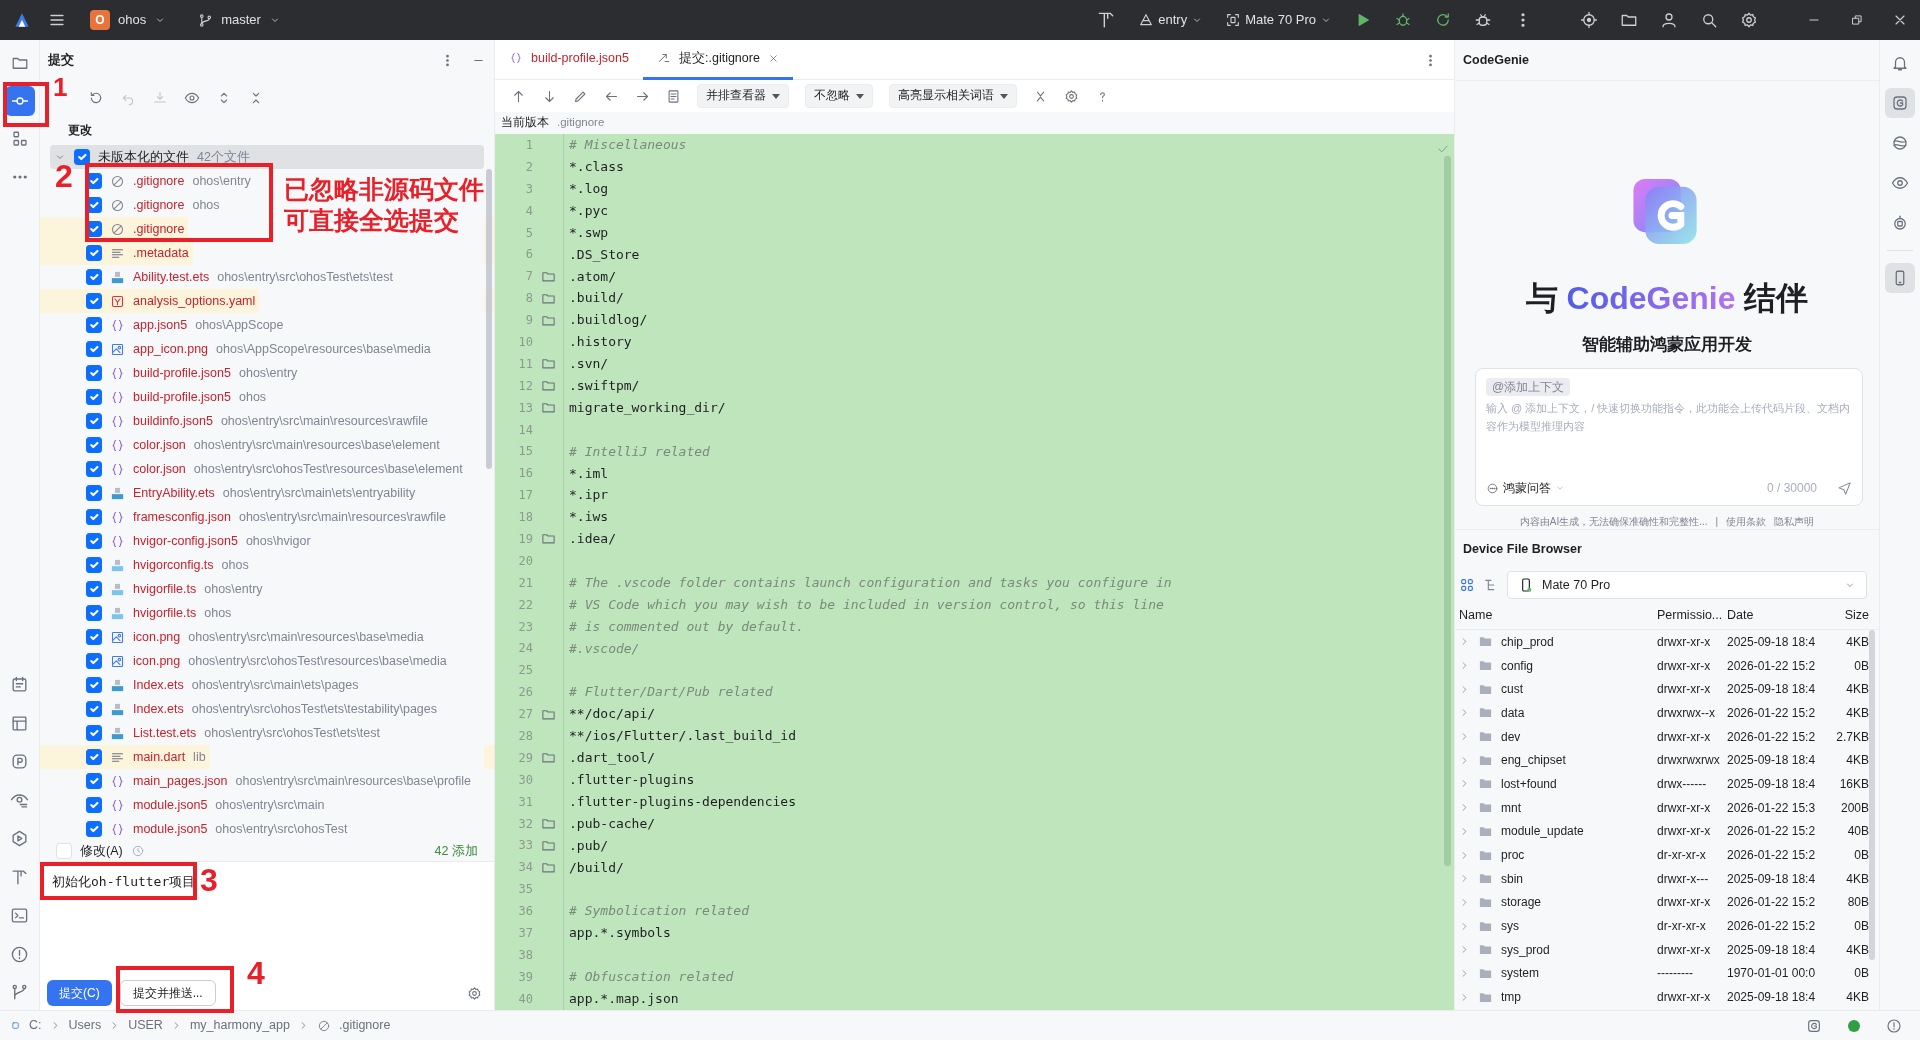 Image resolution: width=1920 pixels, height=1040 pixels. What do you see at coordinates (19, 723) in the screenshot?
I see `layout-icon` at bounding box center [19, 723].